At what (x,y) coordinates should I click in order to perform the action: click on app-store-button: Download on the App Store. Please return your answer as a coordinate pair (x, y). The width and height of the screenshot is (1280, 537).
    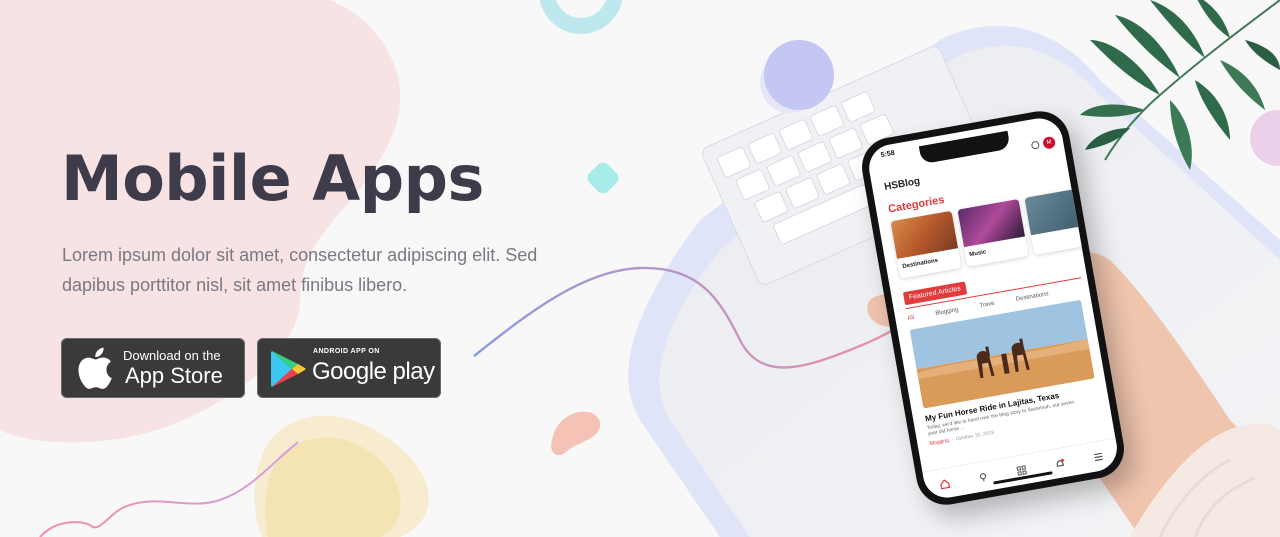
    Looking at the image, I should click on (153, 368).